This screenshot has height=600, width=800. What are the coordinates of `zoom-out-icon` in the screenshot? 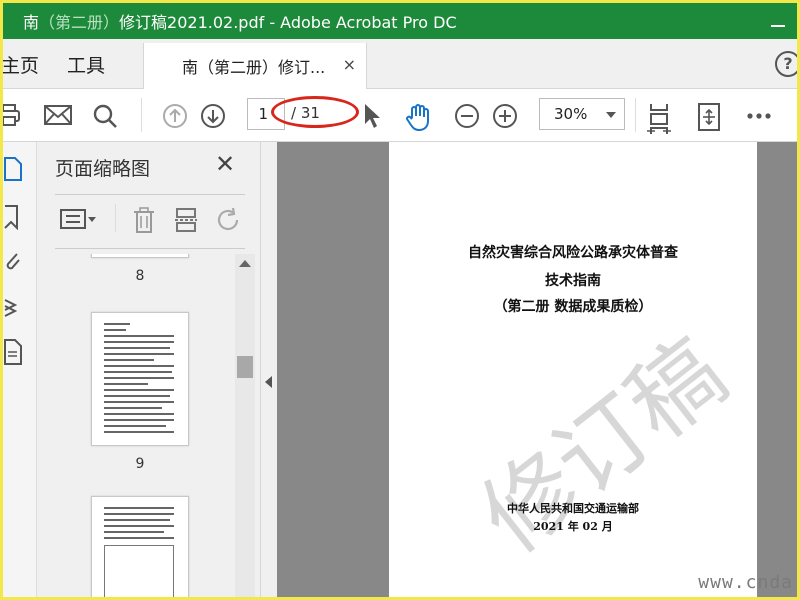 It's located at (467, 116).